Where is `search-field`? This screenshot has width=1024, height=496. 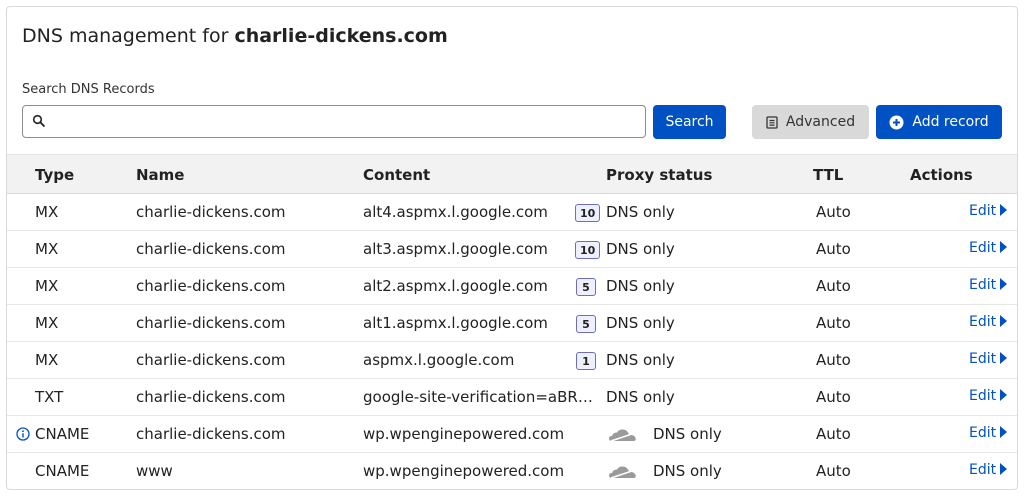 search-field is located at coordinates (334, 121).